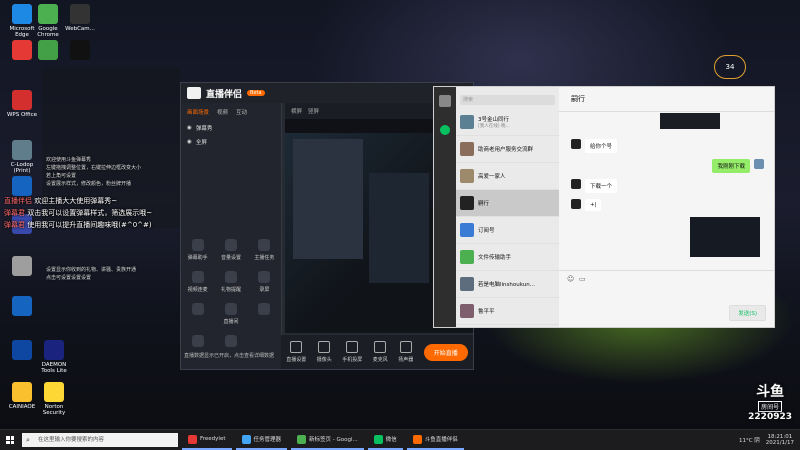  What do you see at coordinates (231, 142) in the screenshot?
I see `source-item: ◉ 全屏` at bounding box center [231, 142].